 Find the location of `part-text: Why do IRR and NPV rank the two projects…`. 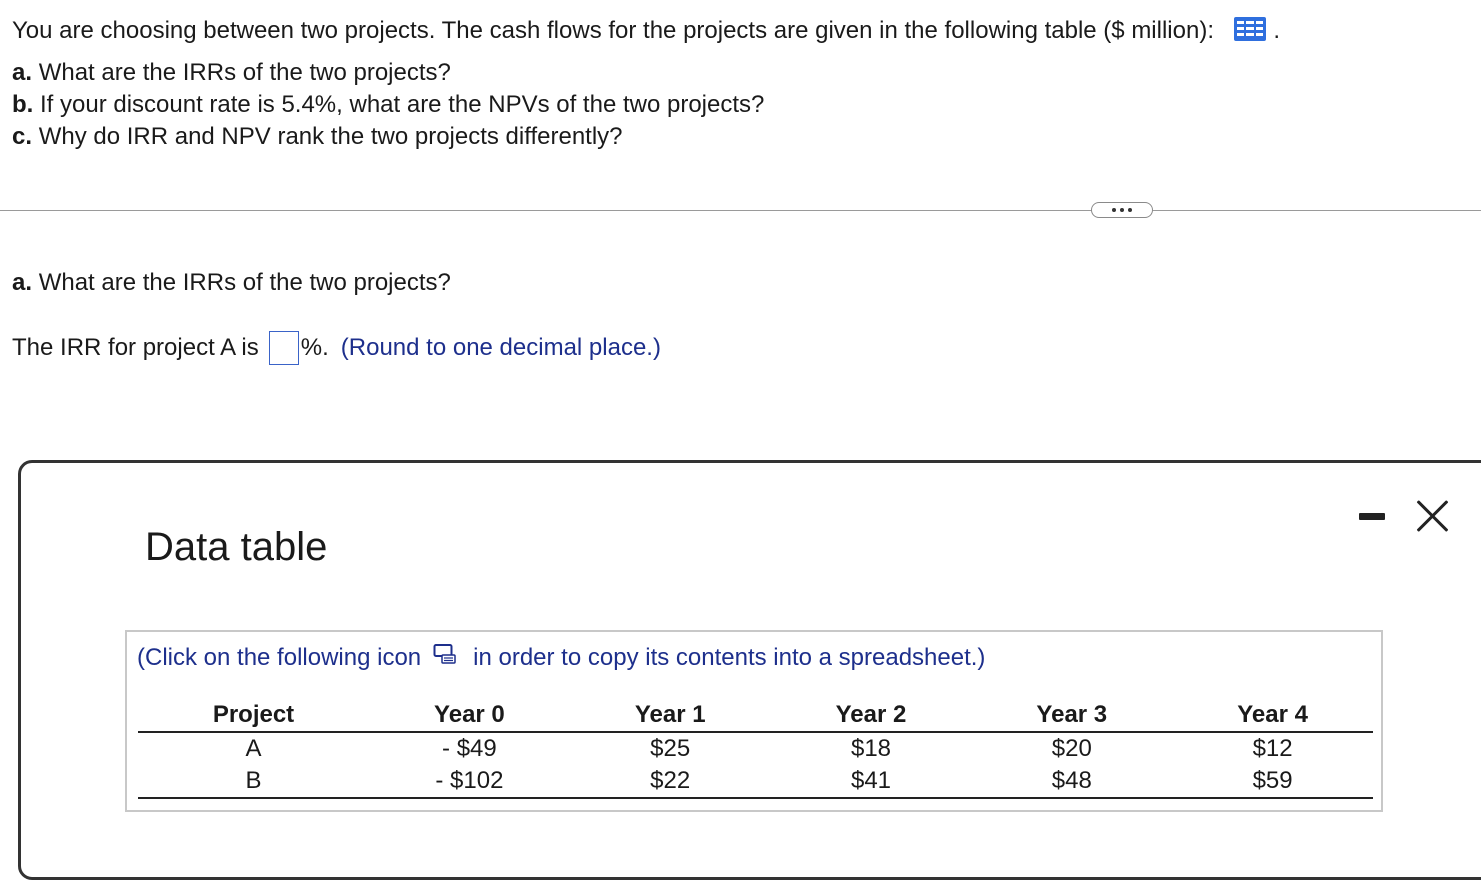

part-text: Why do IRR and NPV rank the two projects… is located at coordinates (330, 136).